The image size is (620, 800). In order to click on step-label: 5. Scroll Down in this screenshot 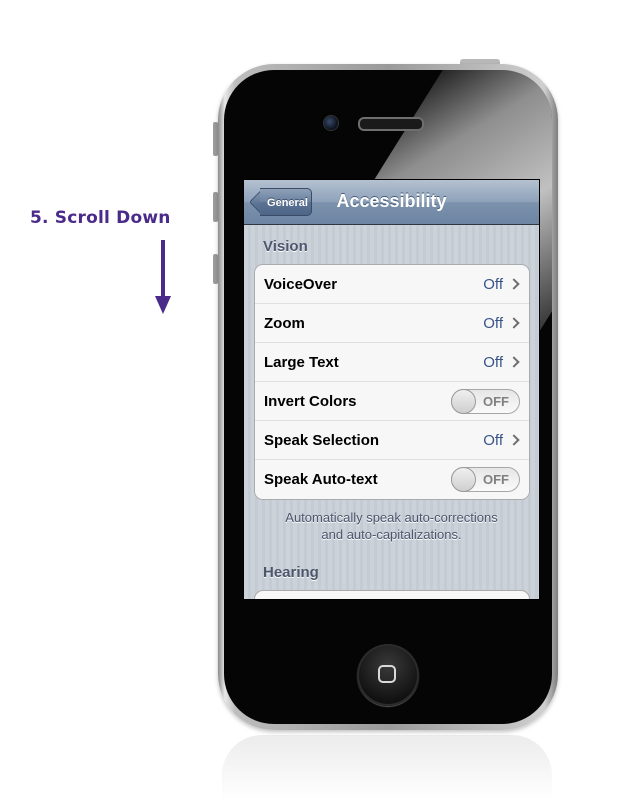, I will do `click(100, 218)`.